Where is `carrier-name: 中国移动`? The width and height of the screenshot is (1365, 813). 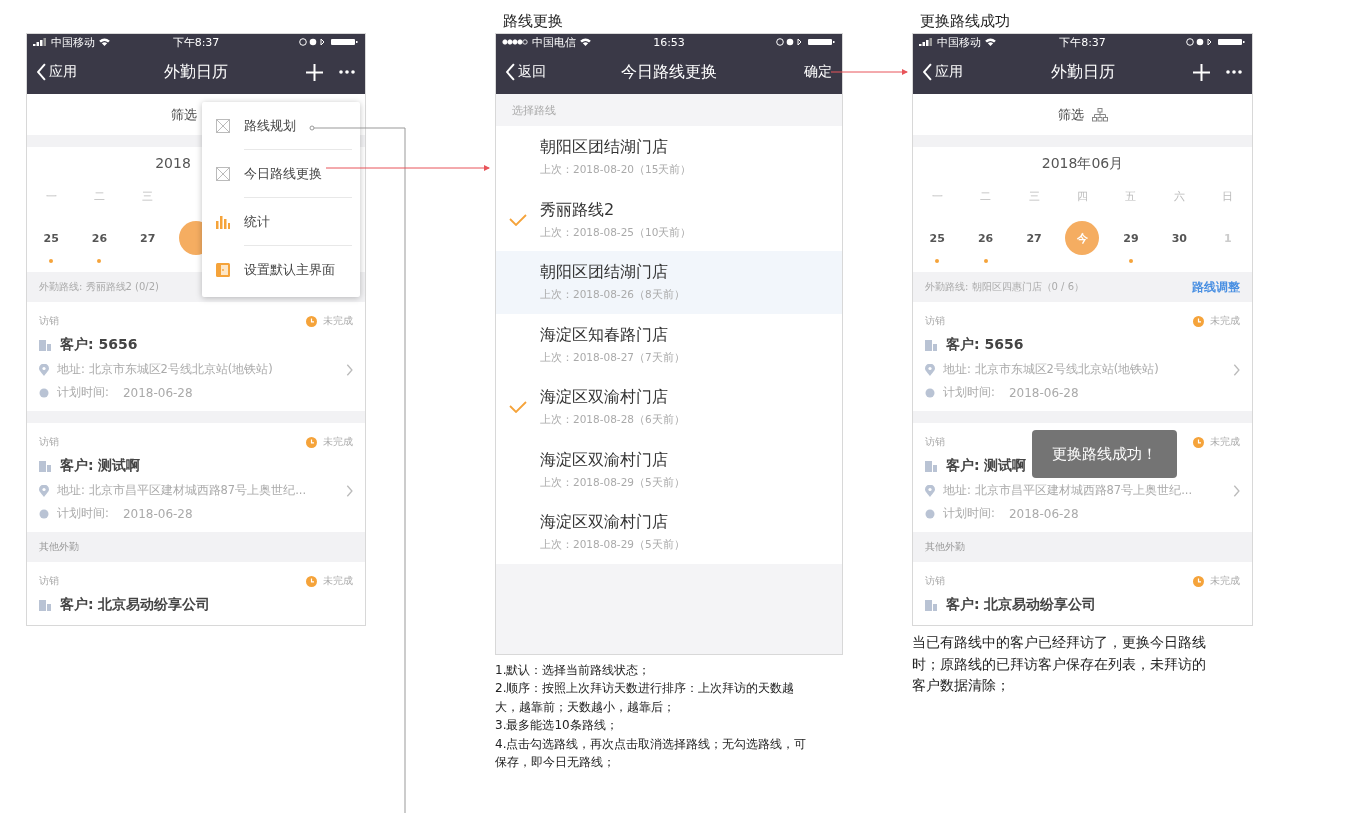
carrier-name: 中国移动 is located at coordinates (73, 42).